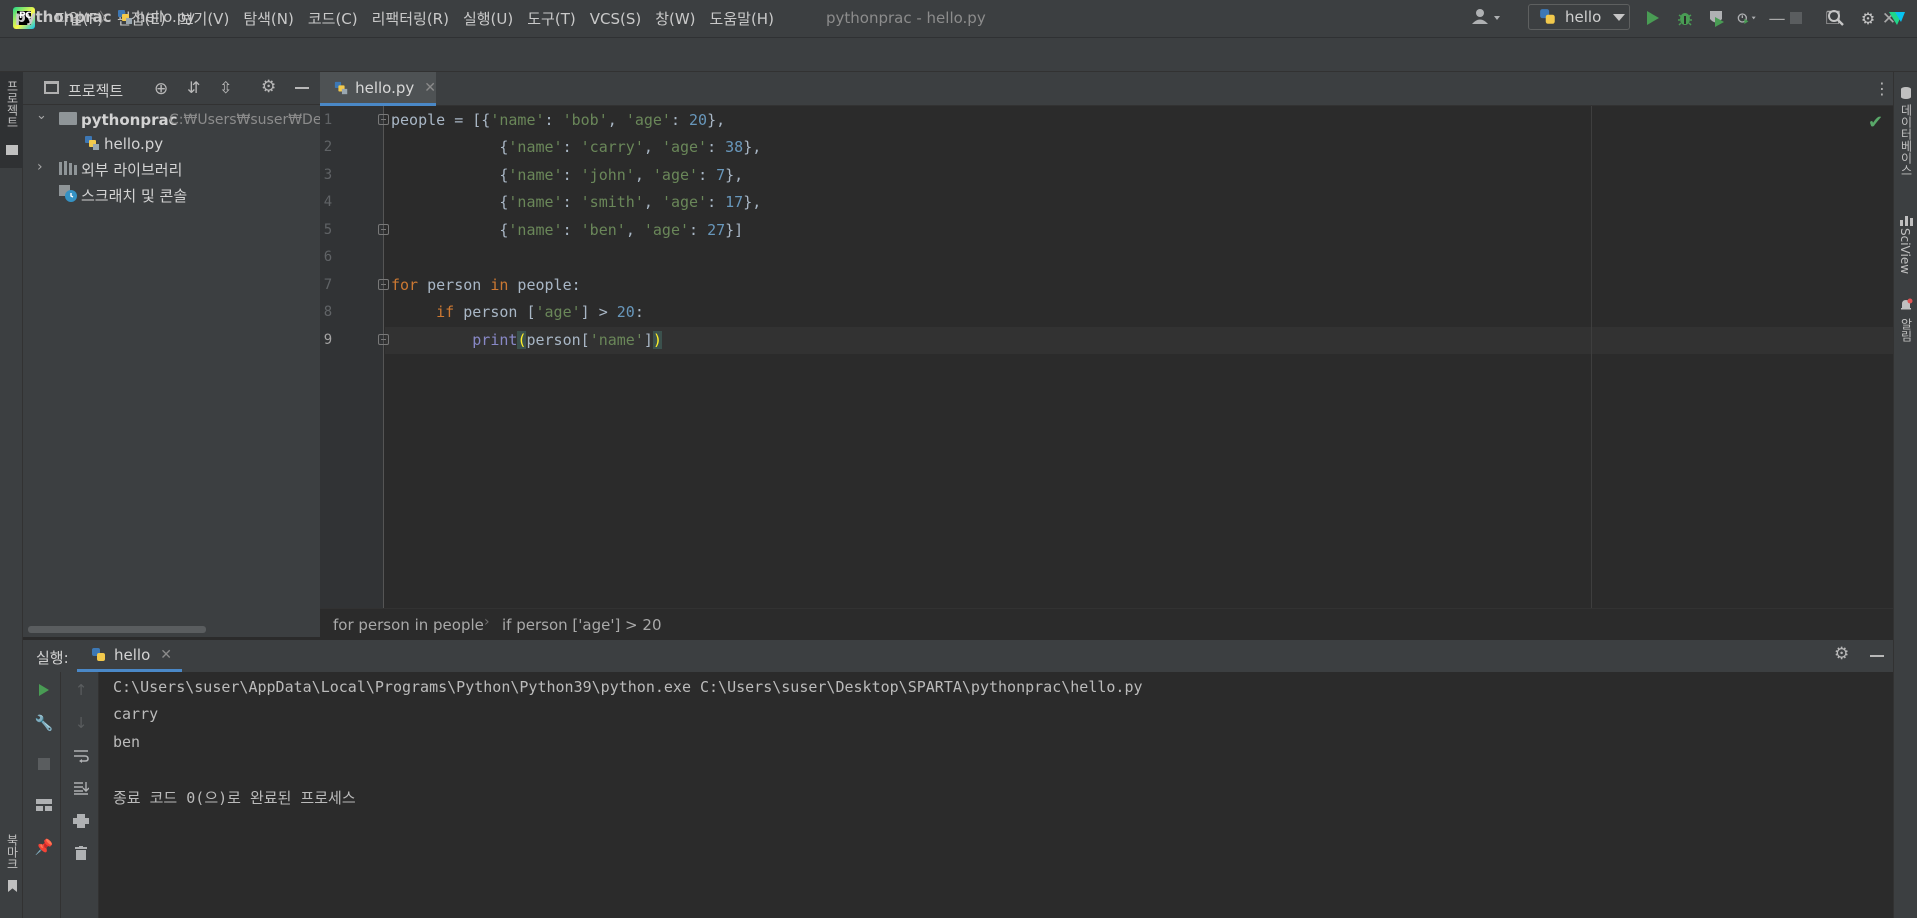 This screenshot has width=1917, height=918. Describe the element at coordinates (44, 723) in the screenshot. I see `wrench-icon: 🔧` at that location.